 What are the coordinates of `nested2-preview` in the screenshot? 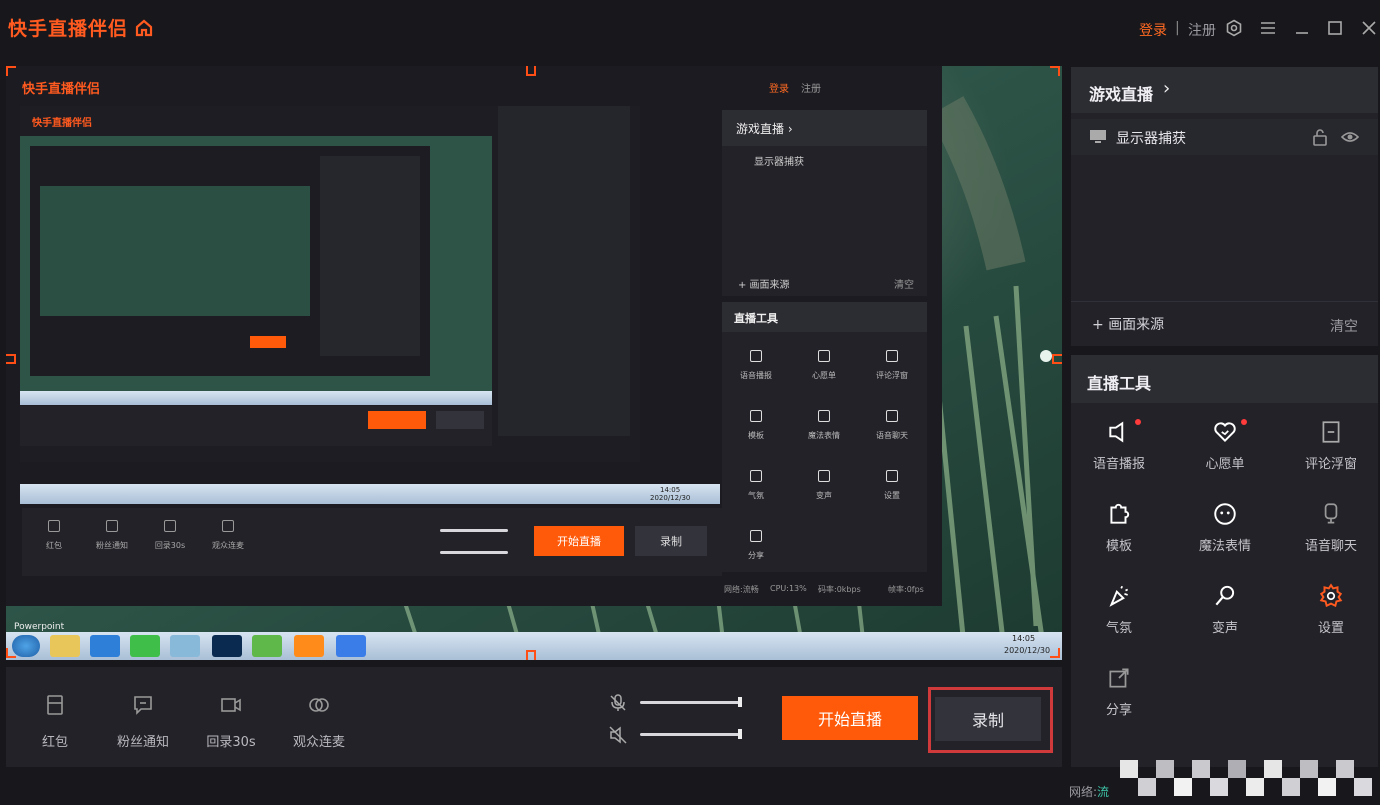 It's located at (256, 263).